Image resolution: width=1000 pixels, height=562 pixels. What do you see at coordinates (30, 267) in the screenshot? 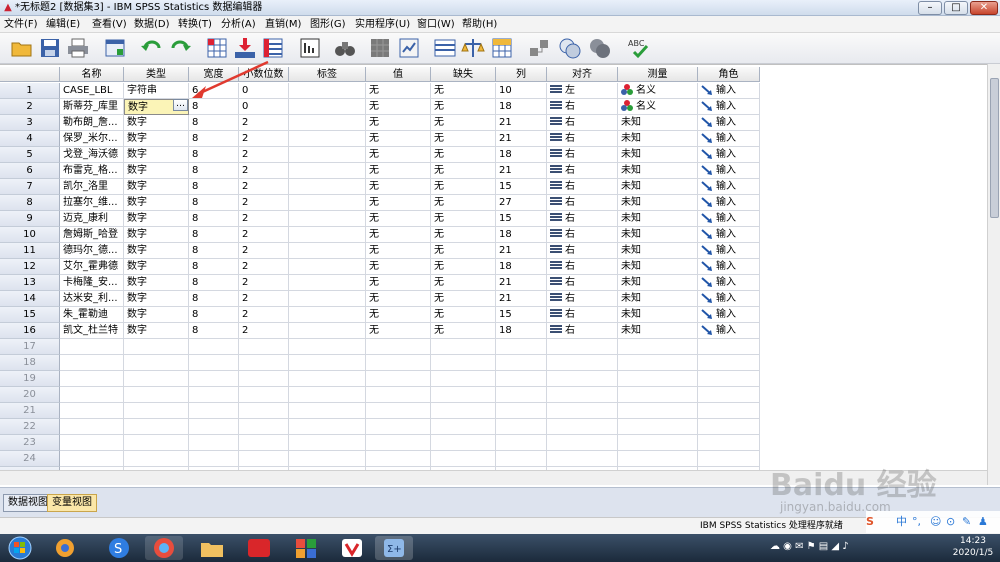
I see `row-header: 12` at bounding box center [30, 267].